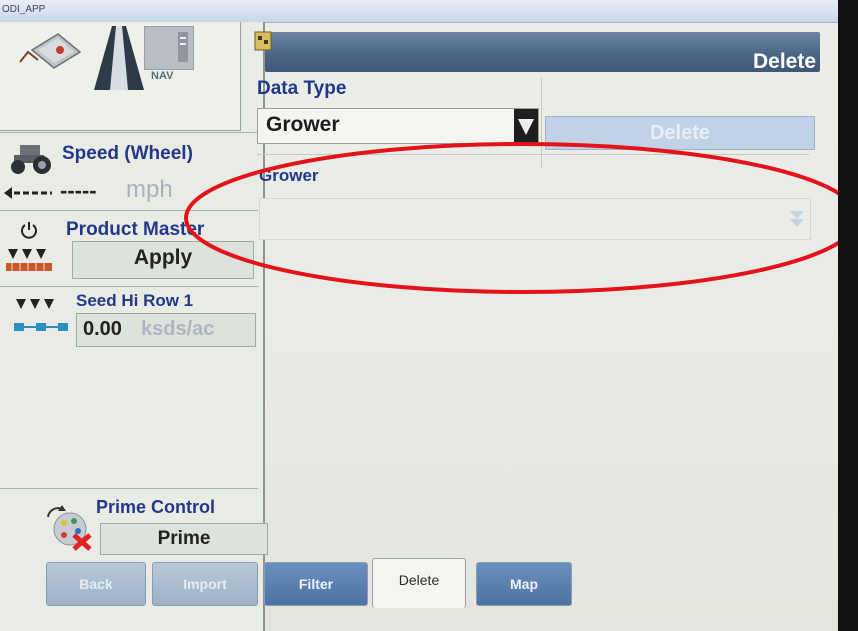  What do you see at coordinates (316, 584) in the screenshot?
I see `tab-filter: Filter` at bounding box center [316, 584].